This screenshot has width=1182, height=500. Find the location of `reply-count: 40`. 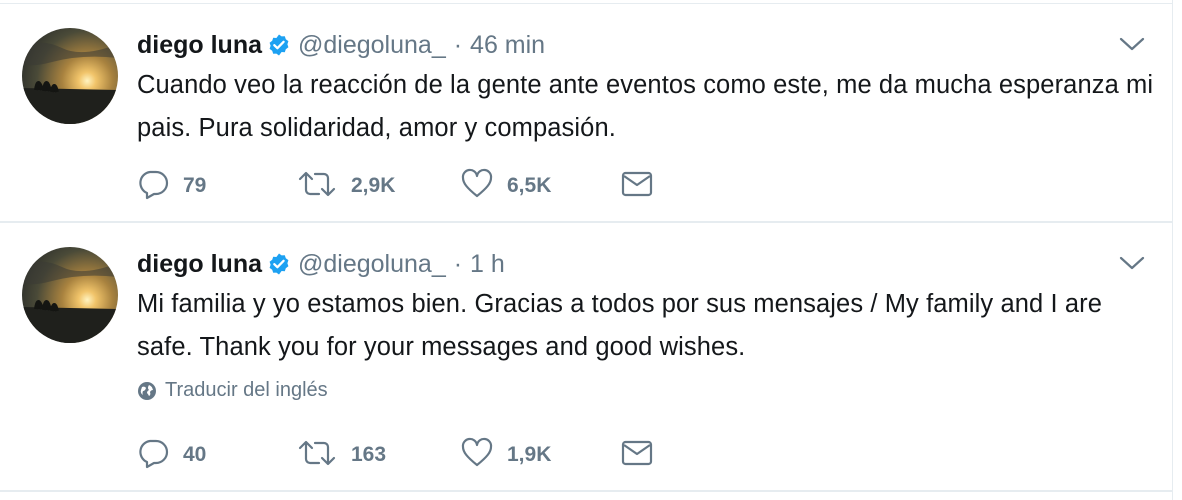

reply-count: 40 is located at coordinates (195, 454).